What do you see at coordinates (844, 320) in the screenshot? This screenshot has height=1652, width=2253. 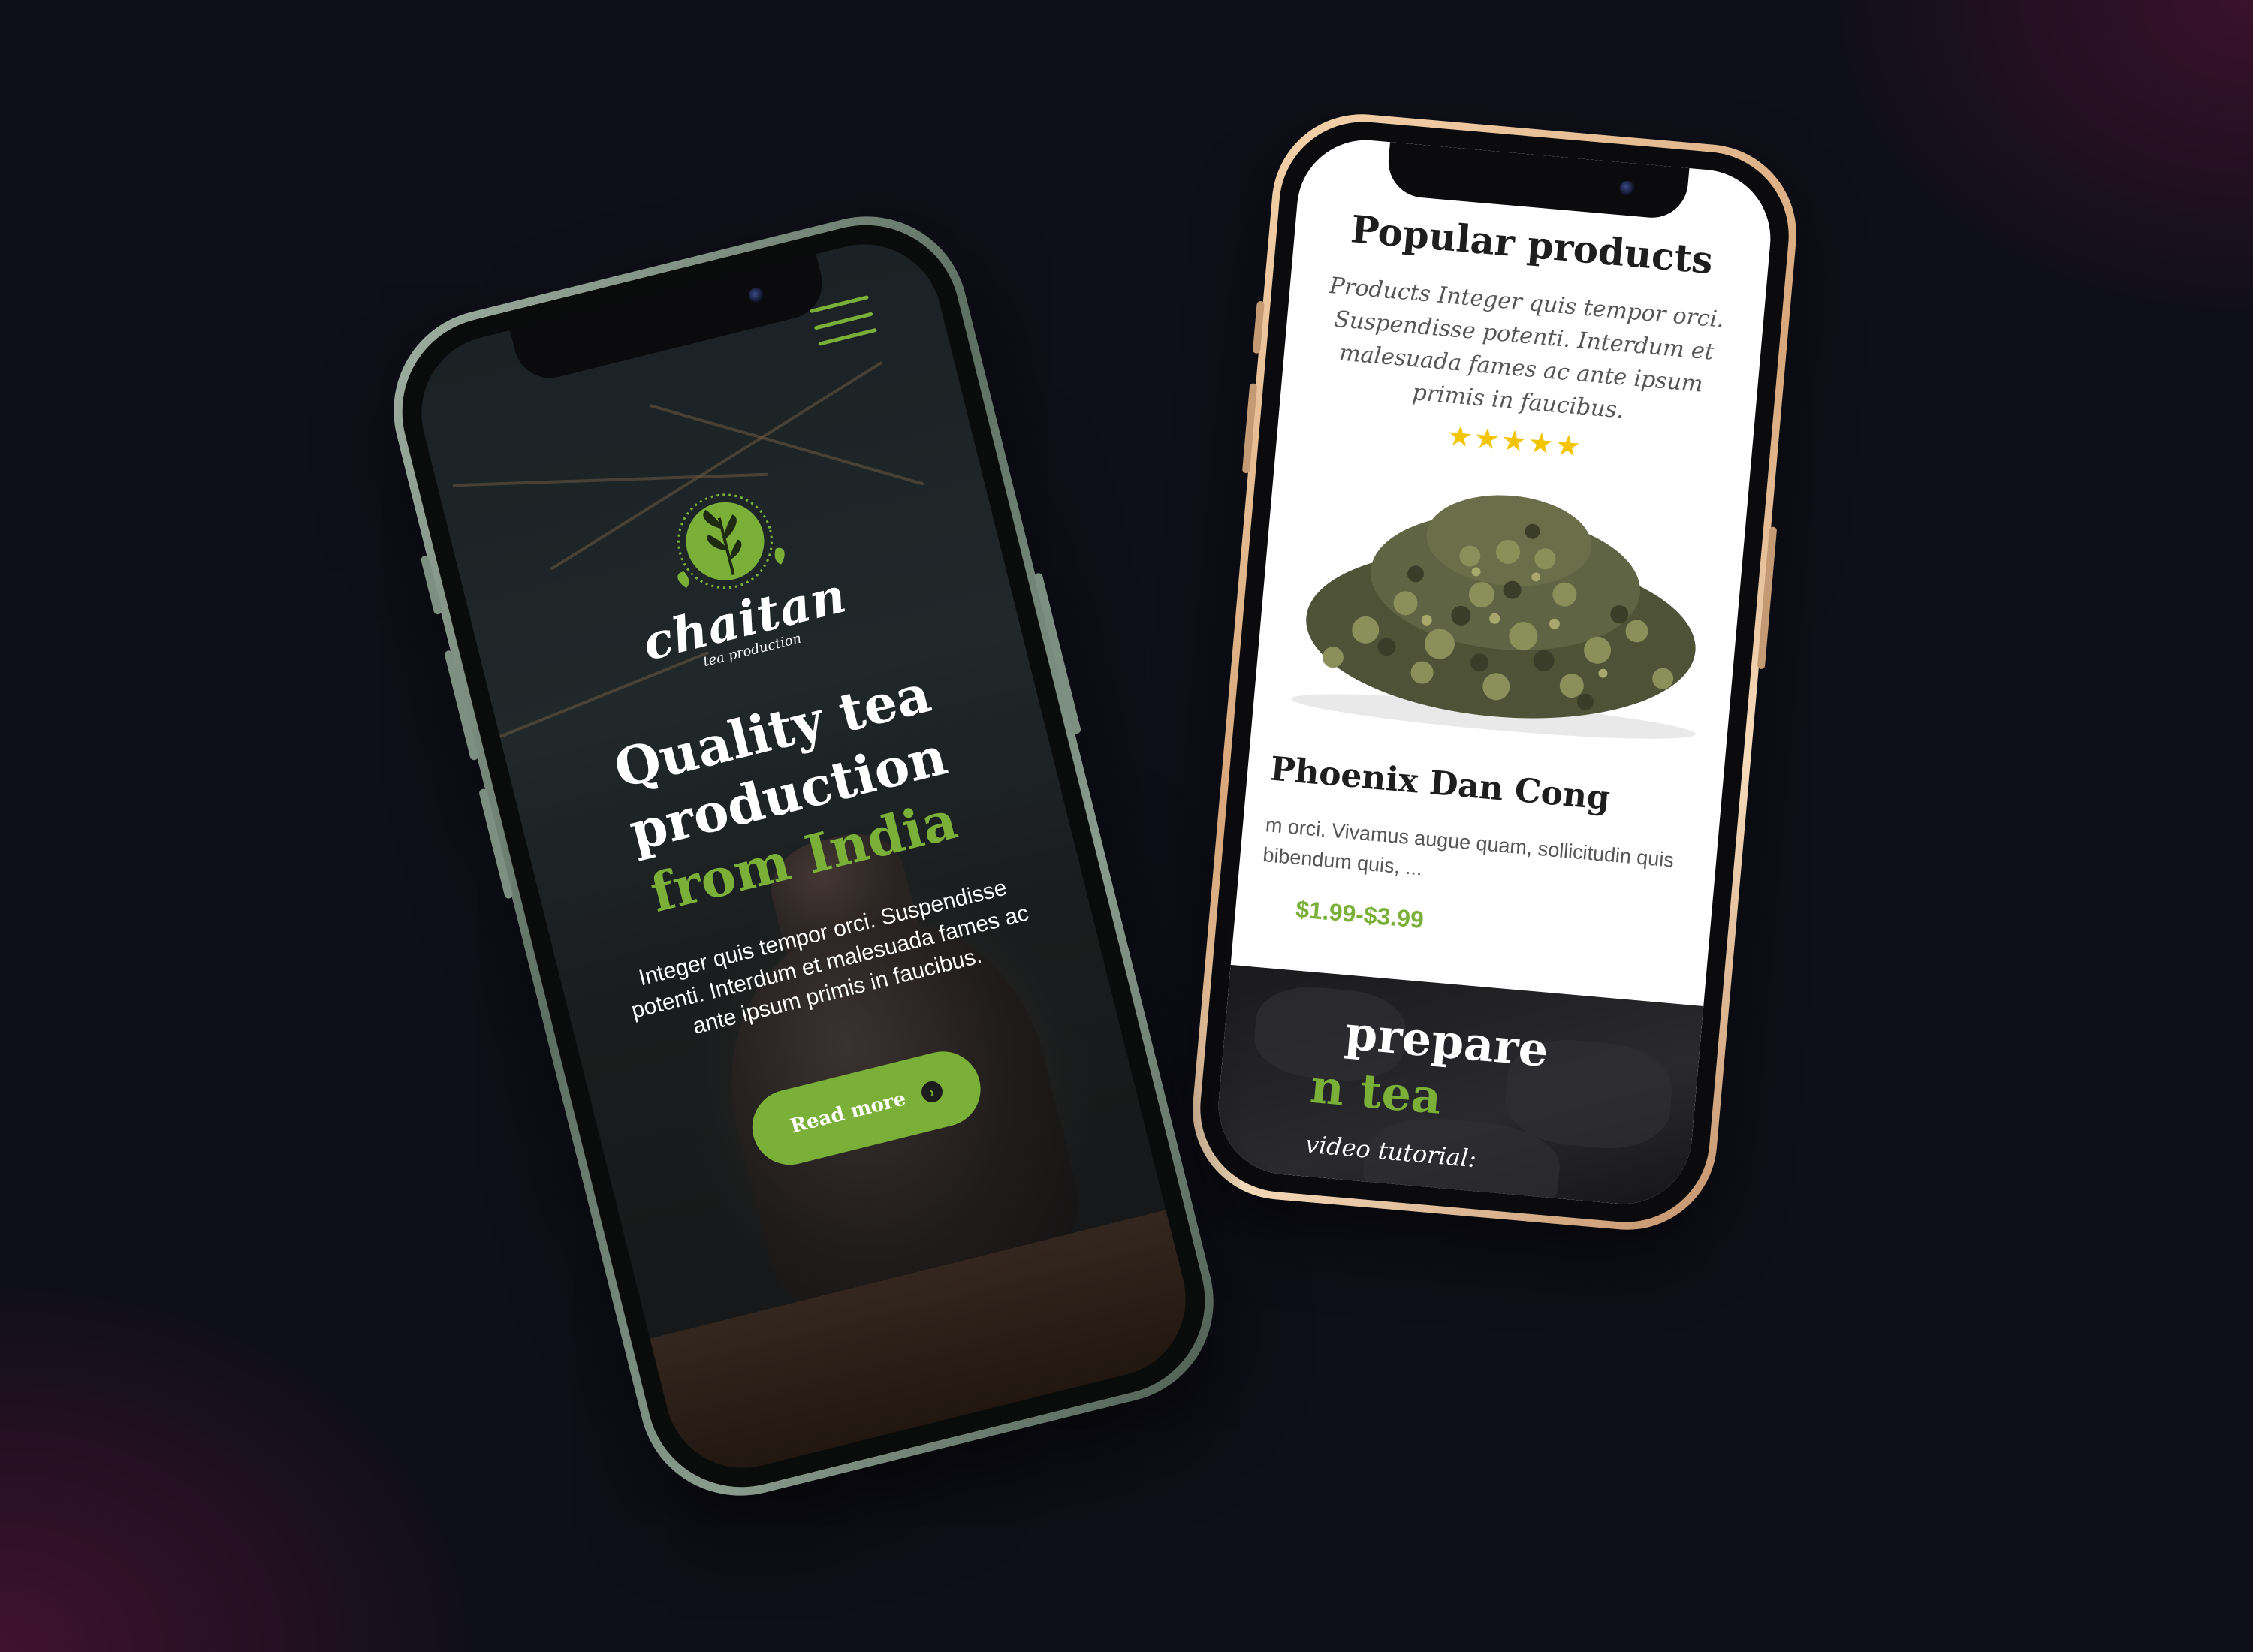 I see `hamburger-icon` at bounding box center [844, 320].